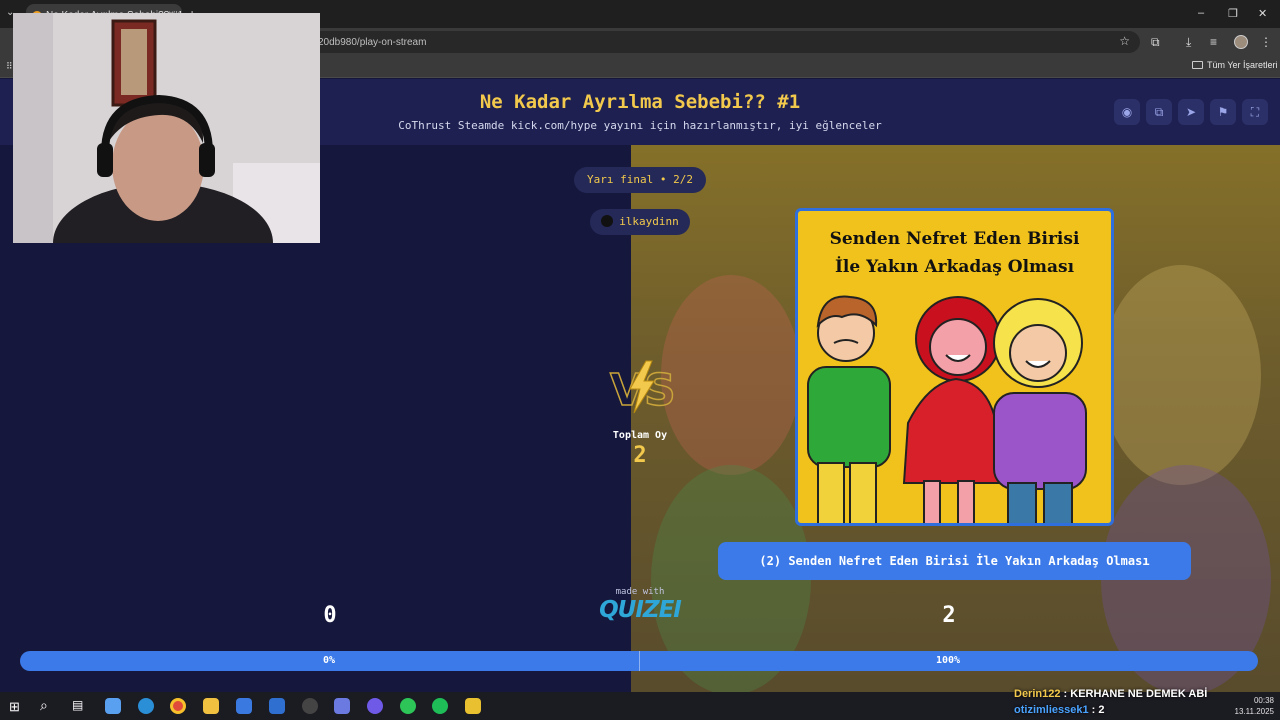 The width and height of the screenshot is (1280, 720). I want to click on download-icon: ⤓, so click(1188, 42).